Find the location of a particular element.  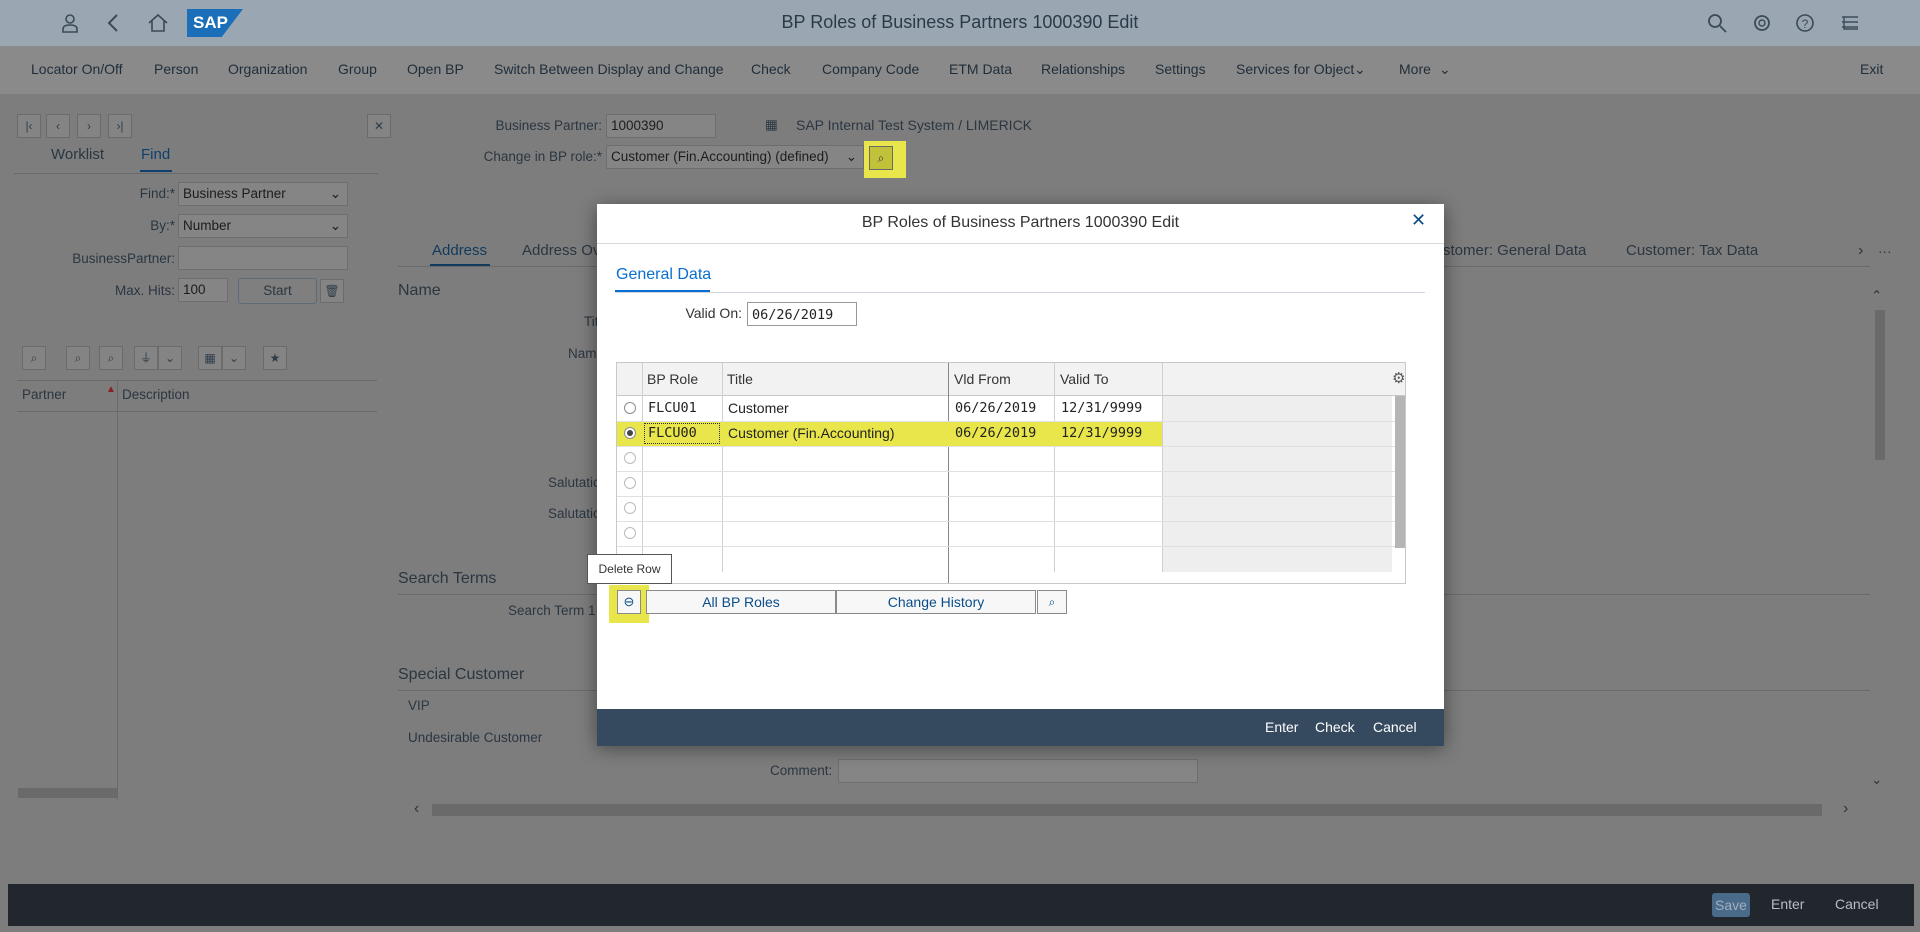

search-next-icon: ⌕ is located at coordinates (111, 358).